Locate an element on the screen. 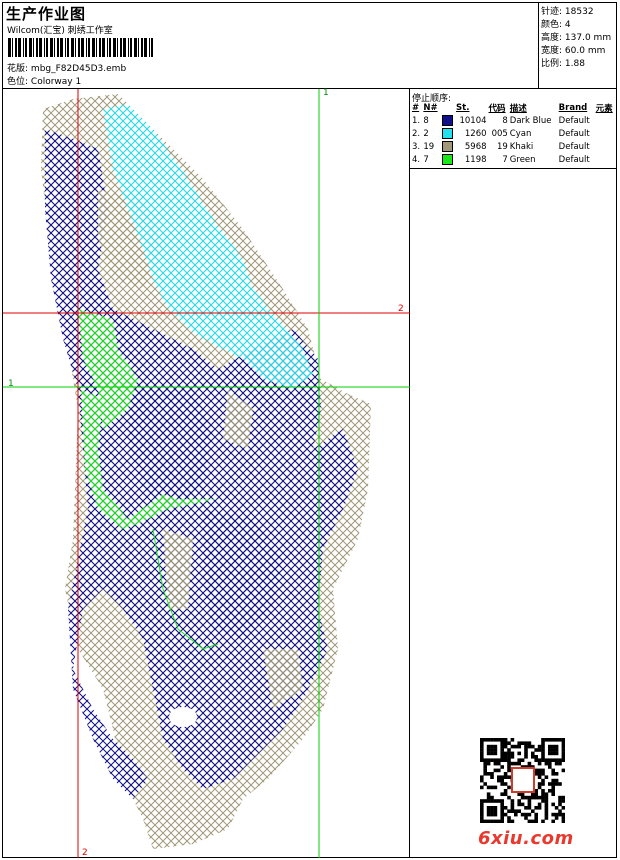 This screenshot has height=860, width=620. stat-scale: 比例: 1.88 is located at coordinates (563, 64).